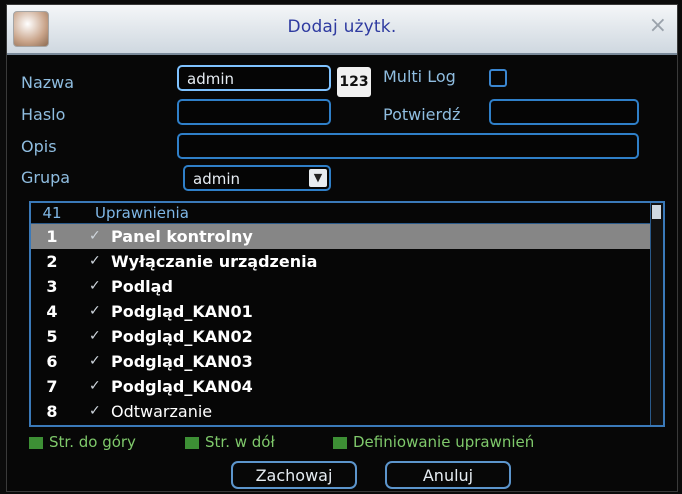 This screenshot has width=682, height=494. Describe the element at coordinates (340, 442) in the screenshot. I see `define-permissions-icon` at that location.